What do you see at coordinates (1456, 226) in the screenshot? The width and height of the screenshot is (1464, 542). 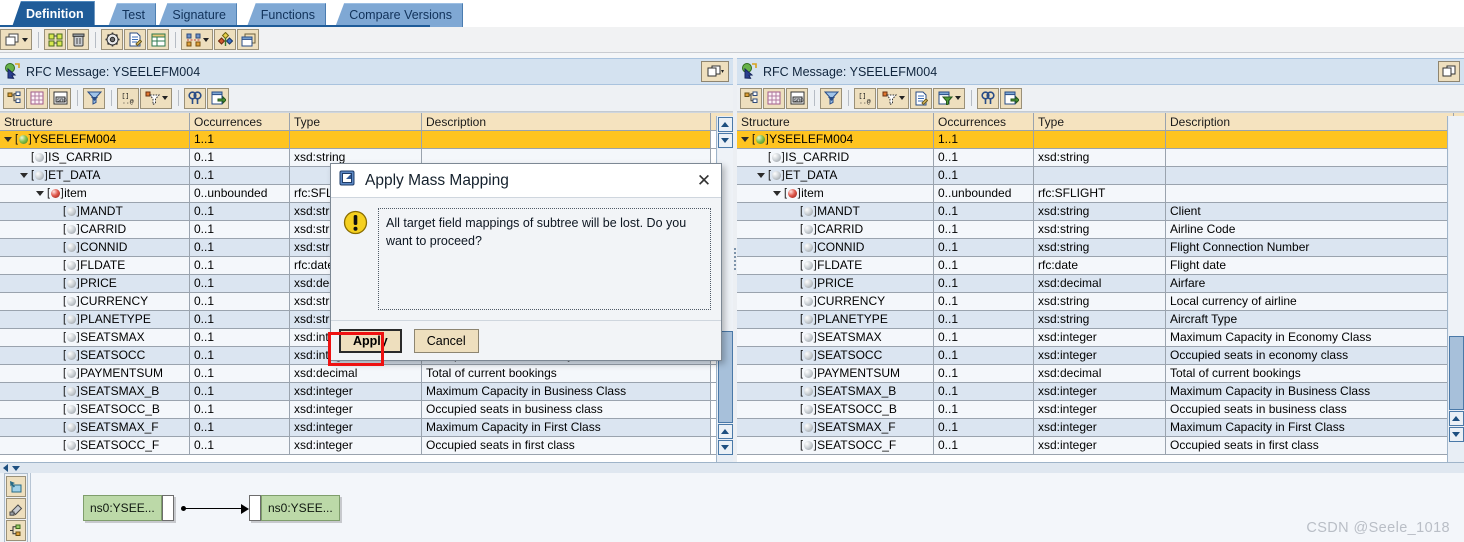 I see `scroll-track` at bounding box center [1456, 226].